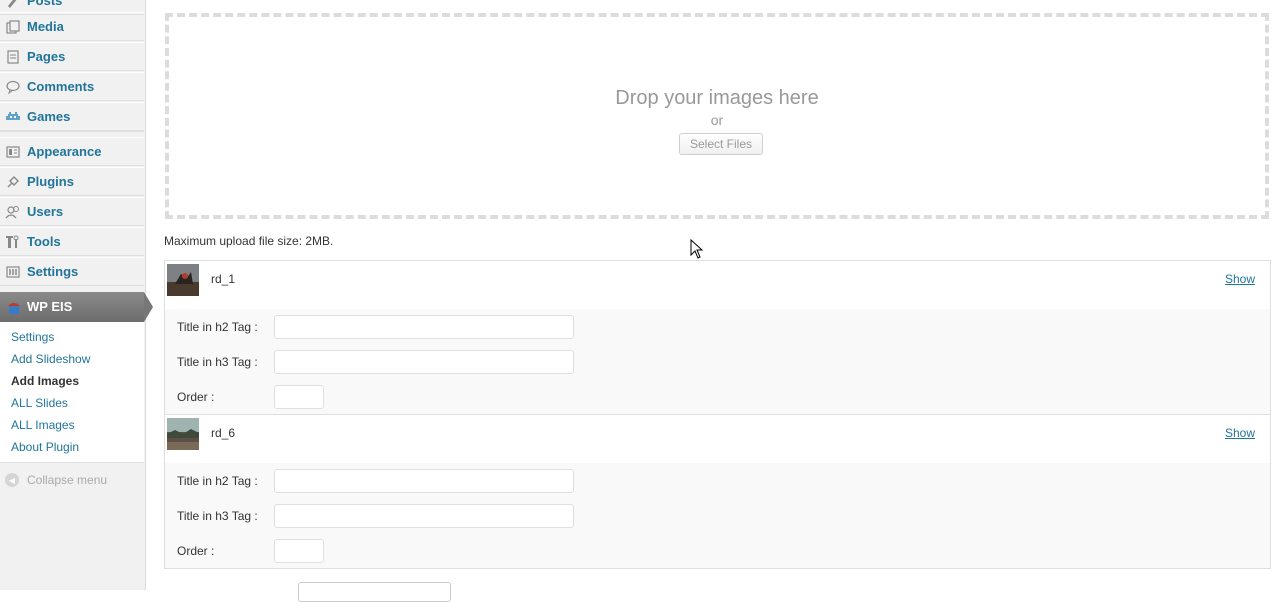 This screenshot has width=1286, height=602. Describe the element at coordinates (64, 151) in the screenshot. I see `menu-label-appearance: Appearance` at that location.